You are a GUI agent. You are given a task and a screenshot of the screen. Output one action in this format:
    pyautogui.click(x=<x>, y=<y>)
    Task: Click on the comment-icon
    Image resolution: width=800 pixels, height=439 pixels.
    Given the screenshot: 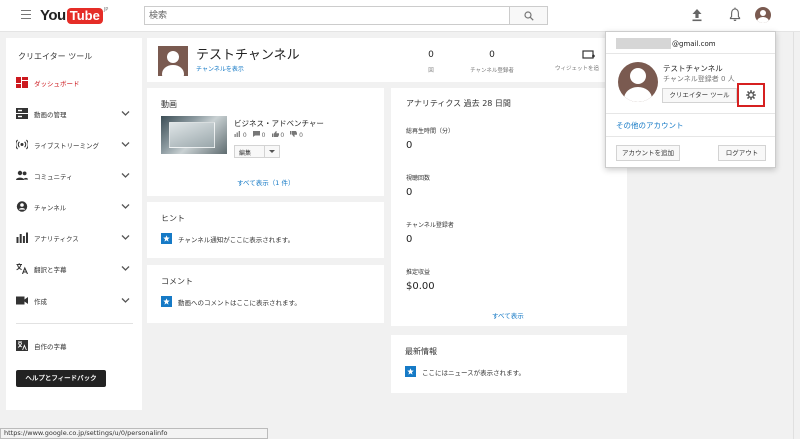 What is the action you would take?
    pyautogui.click(x=256, y=134)
    